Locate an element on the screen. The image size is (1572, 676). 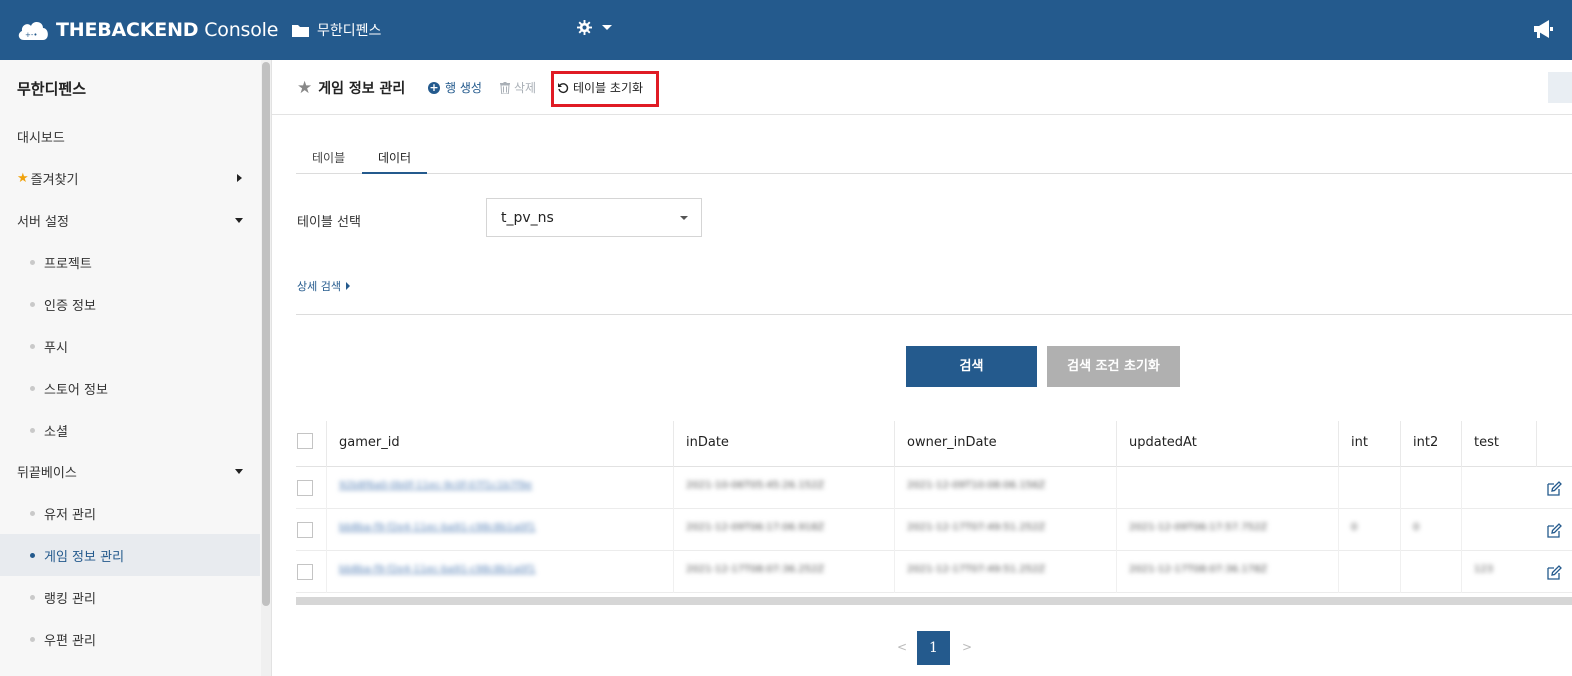
column-header-updatedat: updatedAt is located at coordinates (1227, 444).